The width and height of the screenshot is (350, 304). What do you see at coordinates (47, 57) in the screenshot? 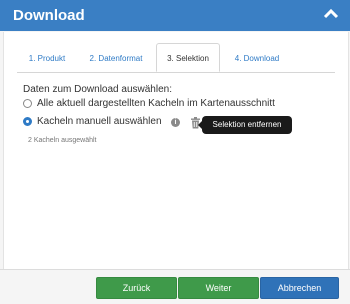
I see `tab-produkt: 1. Produkt` at bounding box center [47, 57].